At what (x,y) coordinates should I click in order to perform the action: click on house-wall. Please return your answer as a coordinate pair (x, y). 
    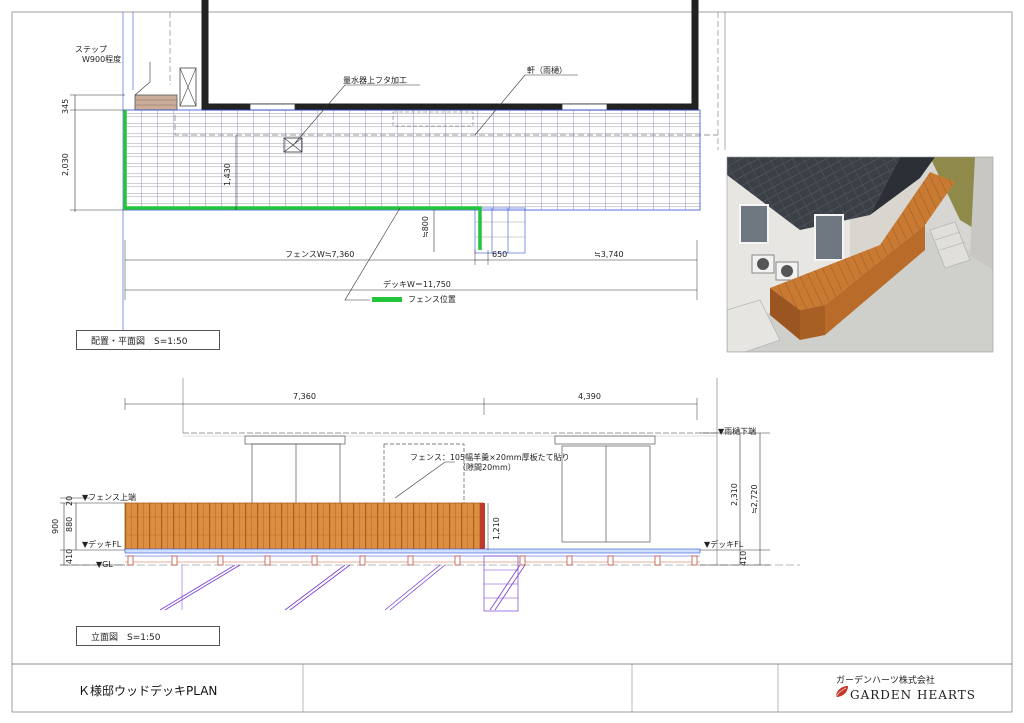
    Looking at the image, I should click on (450, 55).